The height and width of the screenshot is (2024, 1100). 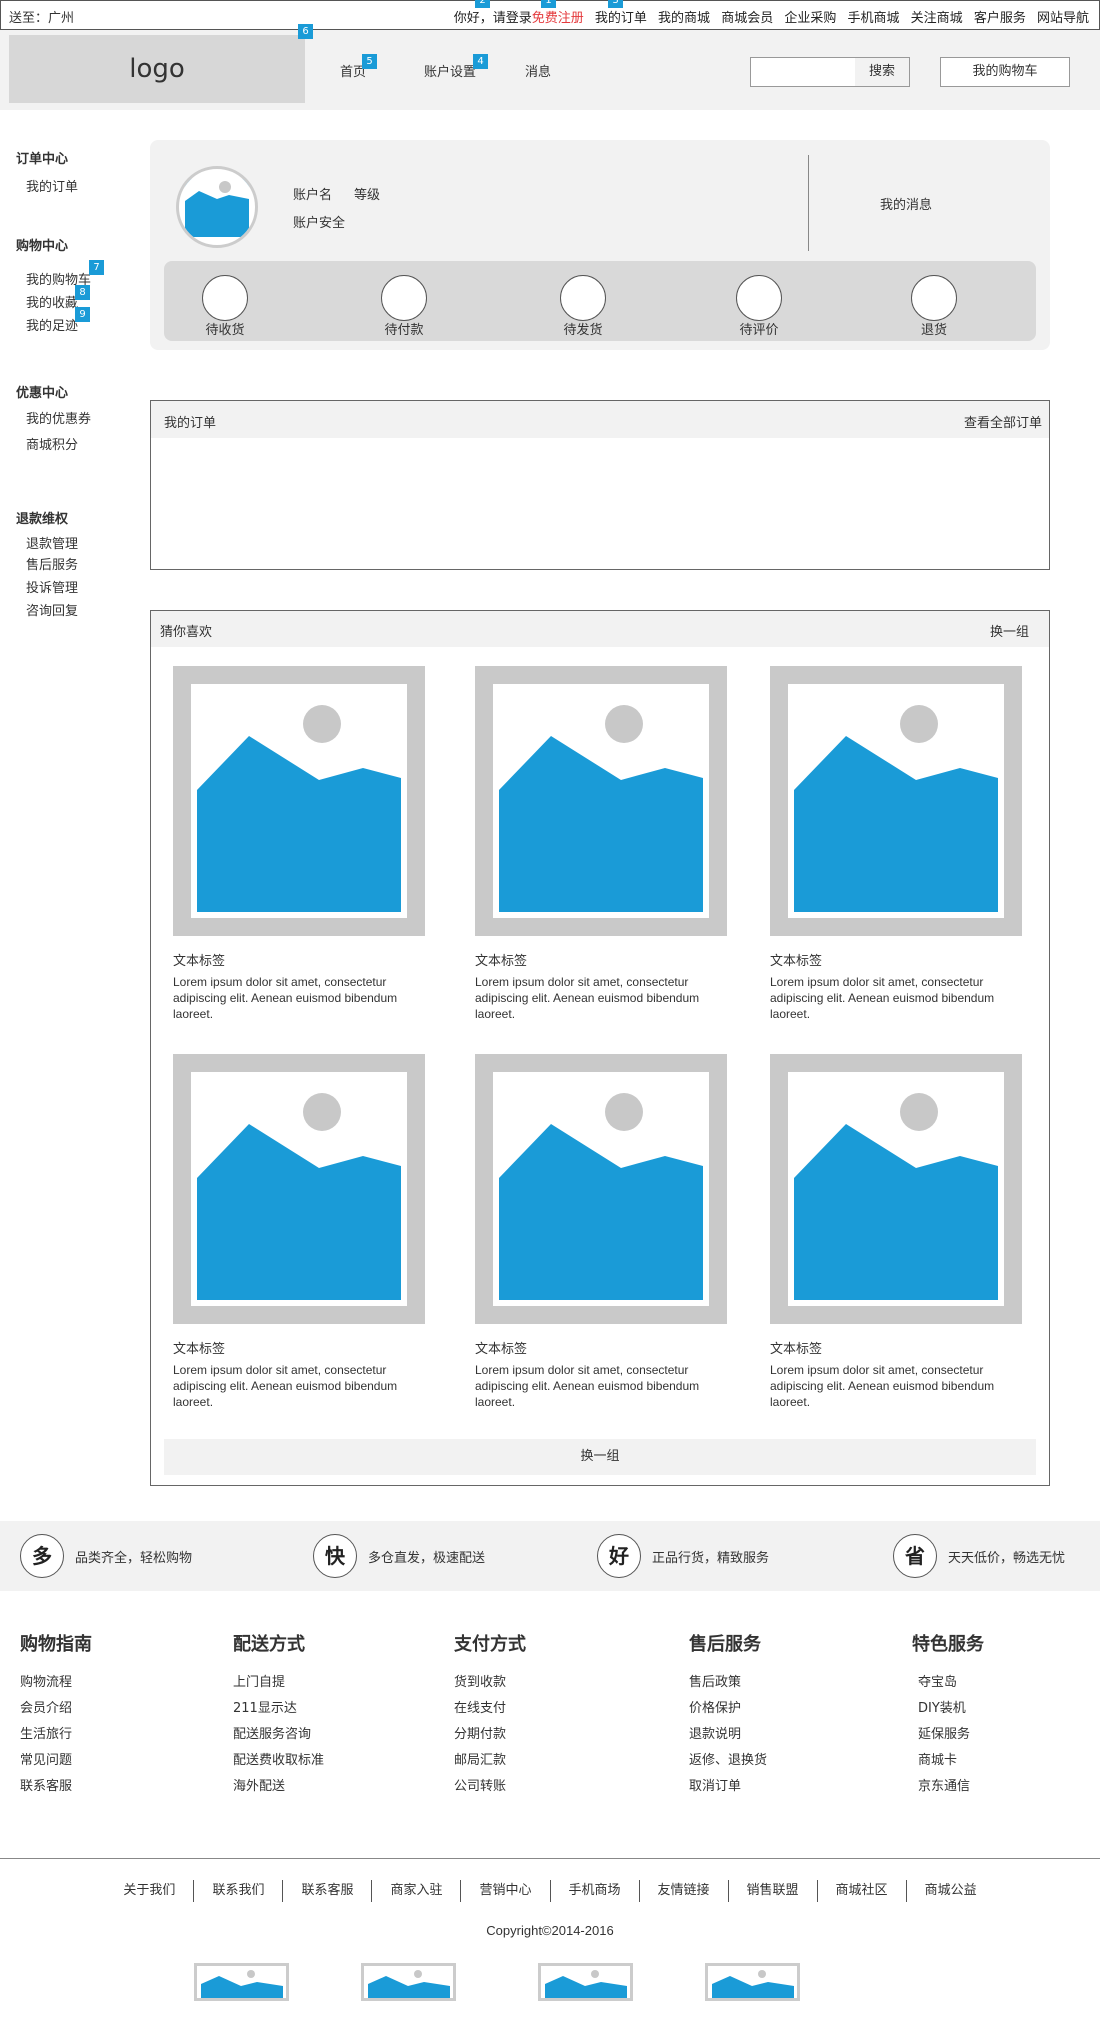 I want to click on delivery-location: 送至：广州, so click(x=41, y=16).